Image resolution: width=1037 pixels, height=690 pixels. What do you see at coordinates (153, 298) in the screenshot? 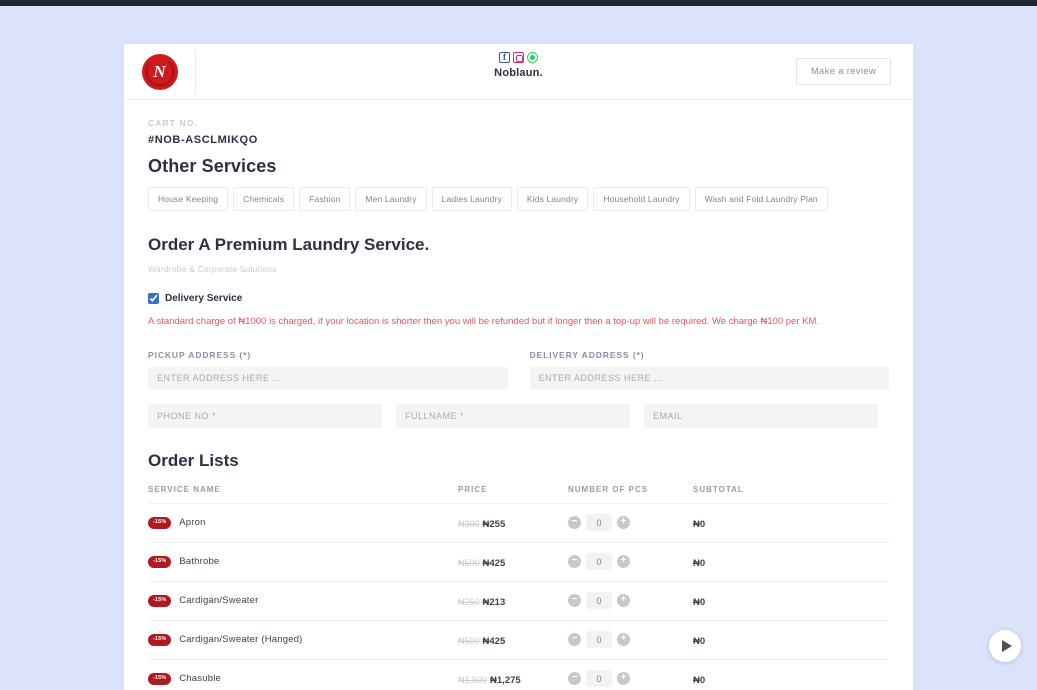
I see `delivery-service-checkbox` at bounding box center [153, 298].